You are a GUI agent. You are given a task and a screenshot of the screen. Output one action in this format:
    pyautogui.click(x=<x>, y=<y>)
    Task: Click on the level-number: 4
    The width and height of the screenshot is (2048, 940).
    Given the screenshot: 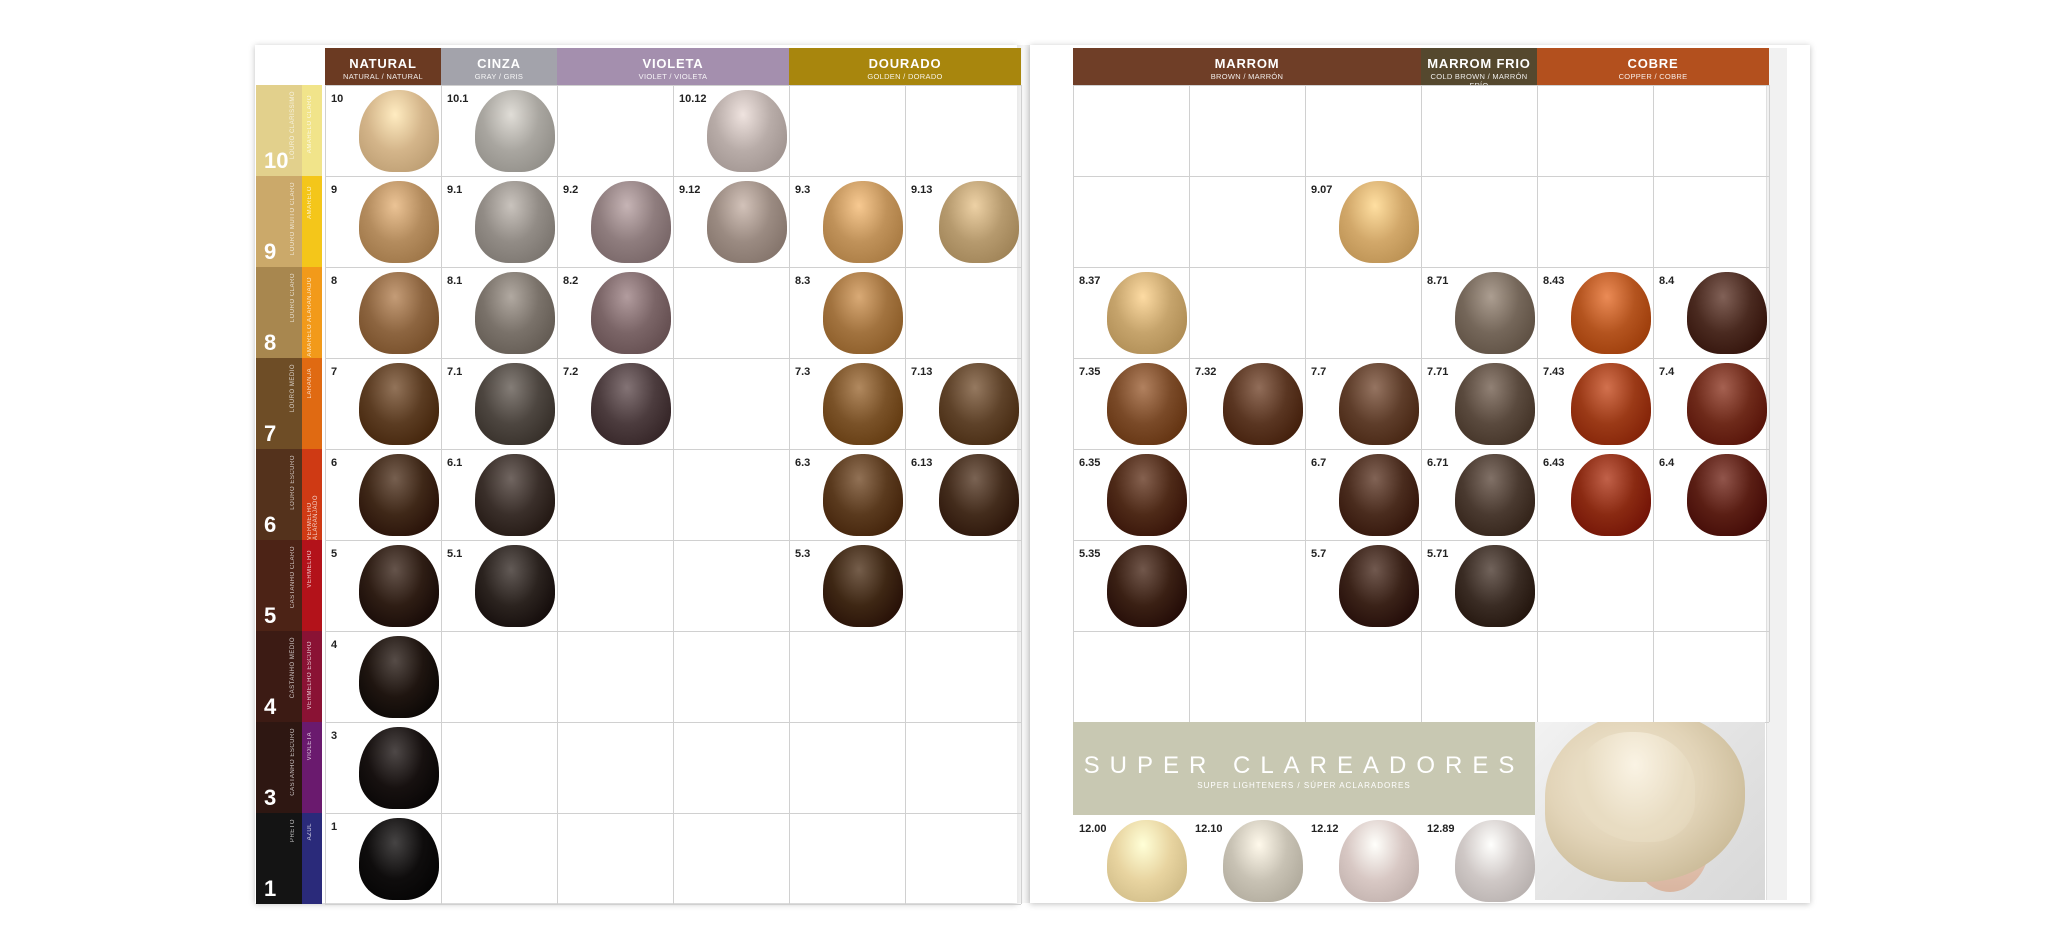 What is the action you would take?
    pyautogui.click(x=270, y=706)
    